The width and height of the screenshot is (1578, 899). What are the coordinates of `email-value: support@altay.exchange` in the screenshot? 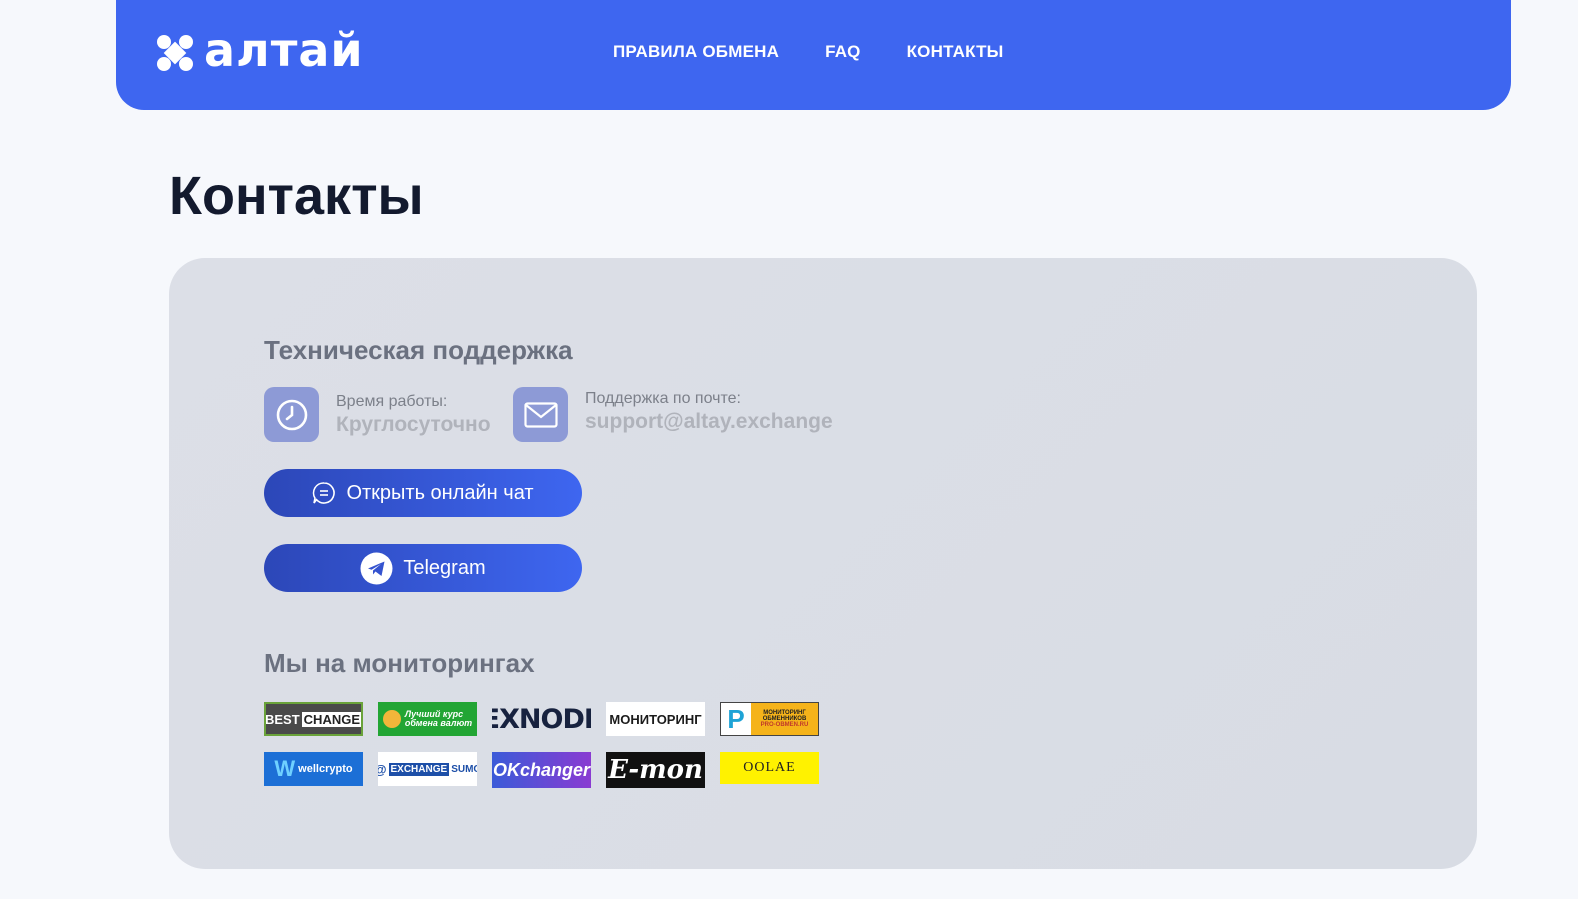 It's located at (709, 422).